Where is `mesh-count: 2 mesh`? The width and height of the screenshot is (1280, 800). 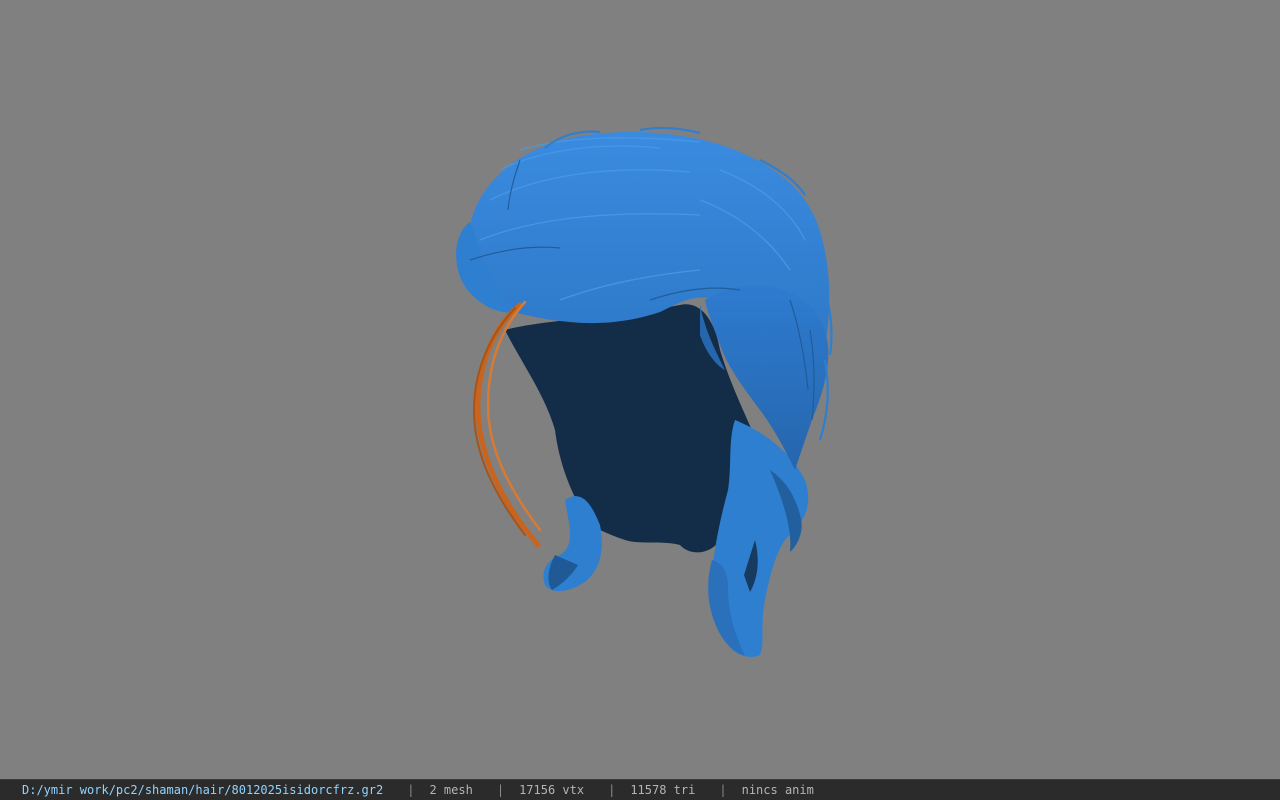 mesh-count: 2 mesh is located at coordinates (451, 790).